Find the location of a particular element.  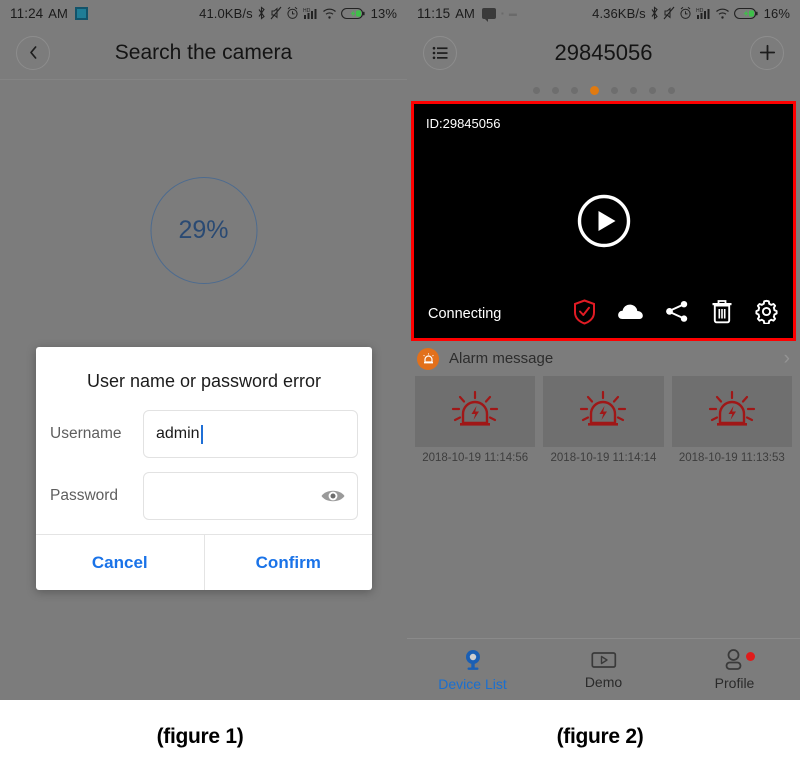

cloud-icon is located at coordinates (630, 314).